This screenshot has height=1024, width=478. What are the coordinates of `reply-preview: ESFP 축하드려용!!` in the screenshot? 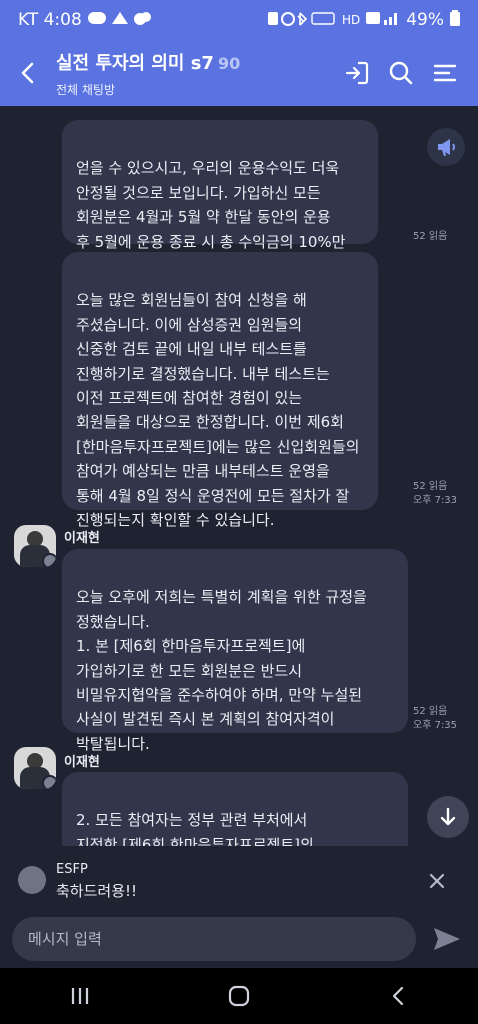 It's located at (239, 880).